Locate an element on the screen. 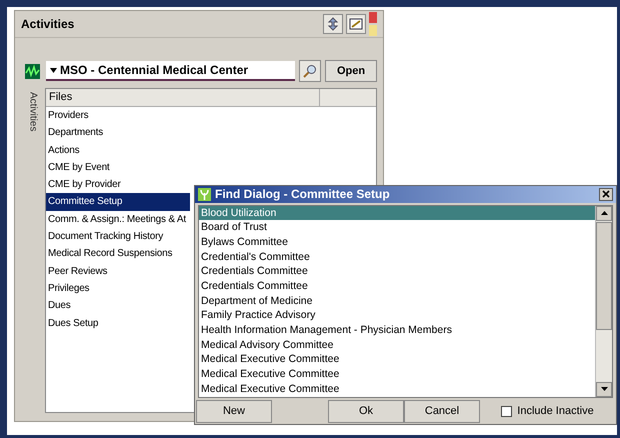  committee-item: Blood Utilization is located at coordinates (397, 213).